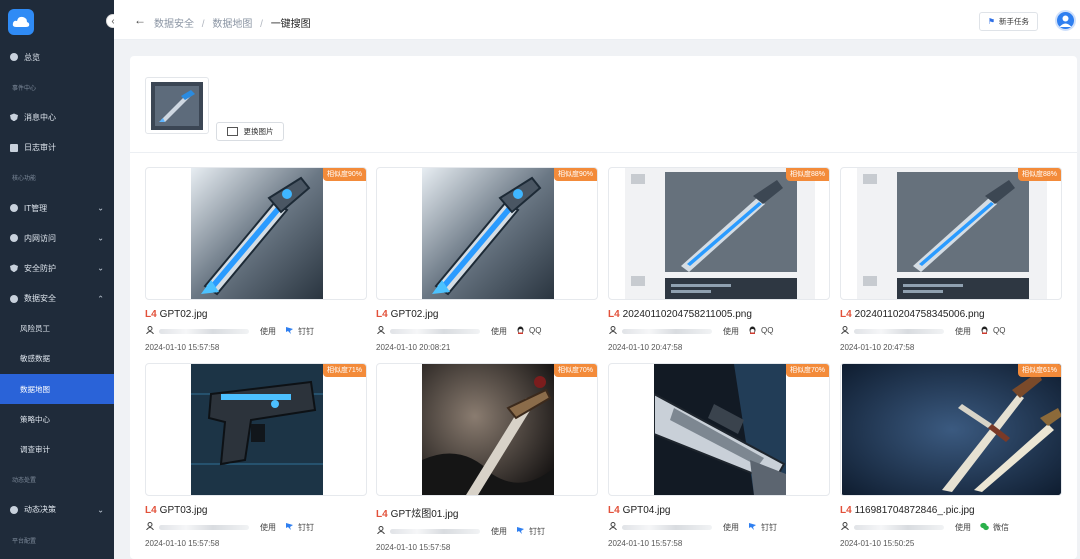  What do you see at coordinates (575, 174) in the screenshot?
I see `similarity-badge: 相似度90%` at bounding box center [575, 174].